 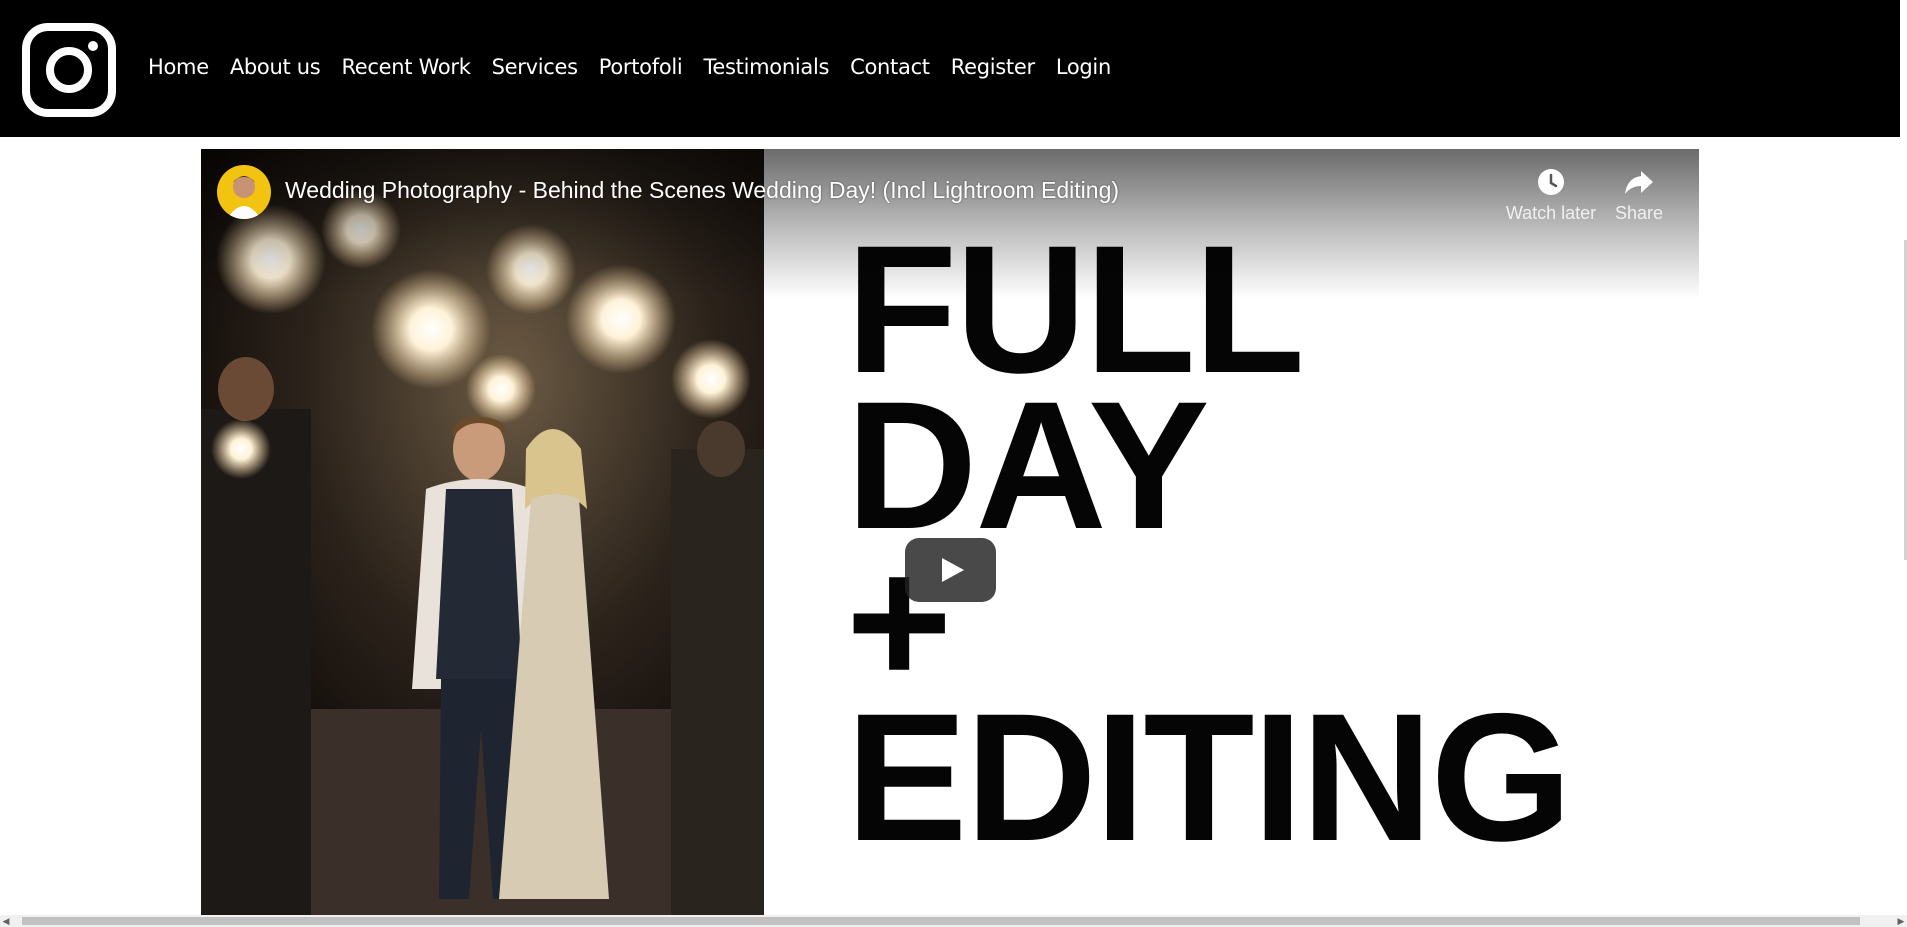 What do you see at coordinates (1083, 67) in the screenshot?
I see `nav-login: Login` at bounding box center [1083, 67].